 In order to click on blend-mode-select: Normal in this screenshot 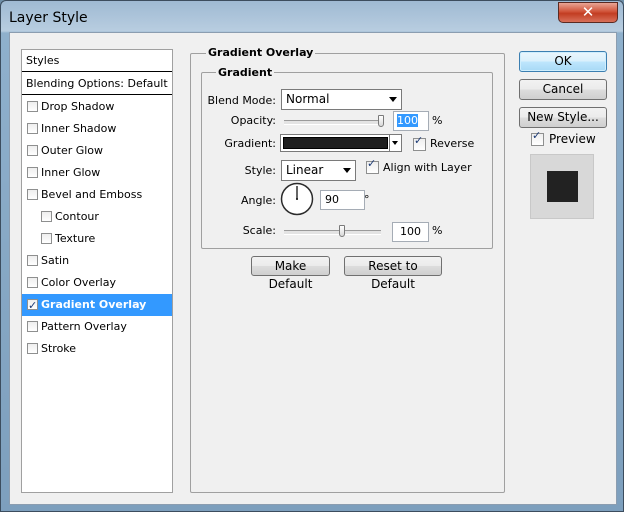, I will do `click(341, 99)`.